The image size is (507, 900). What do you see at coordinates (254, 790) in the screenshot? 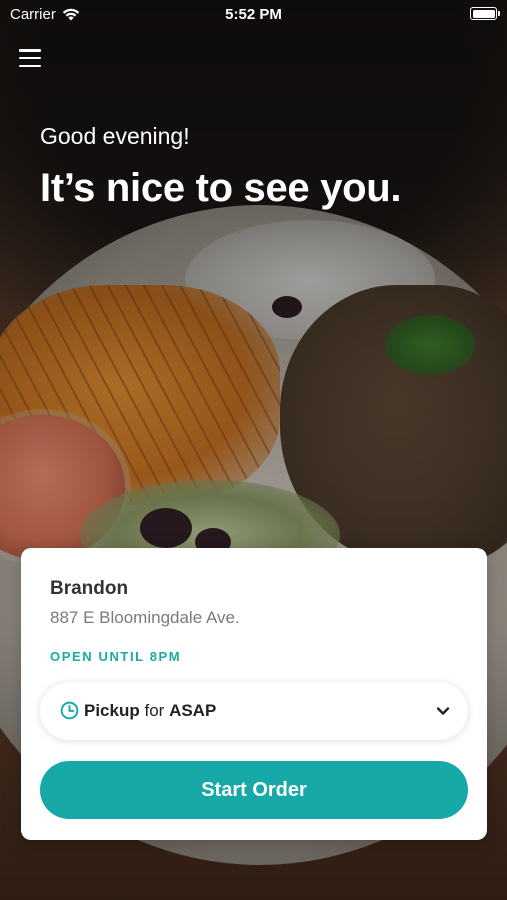
I see `start-order-button: Start Order` at bounding box center [254, 790].